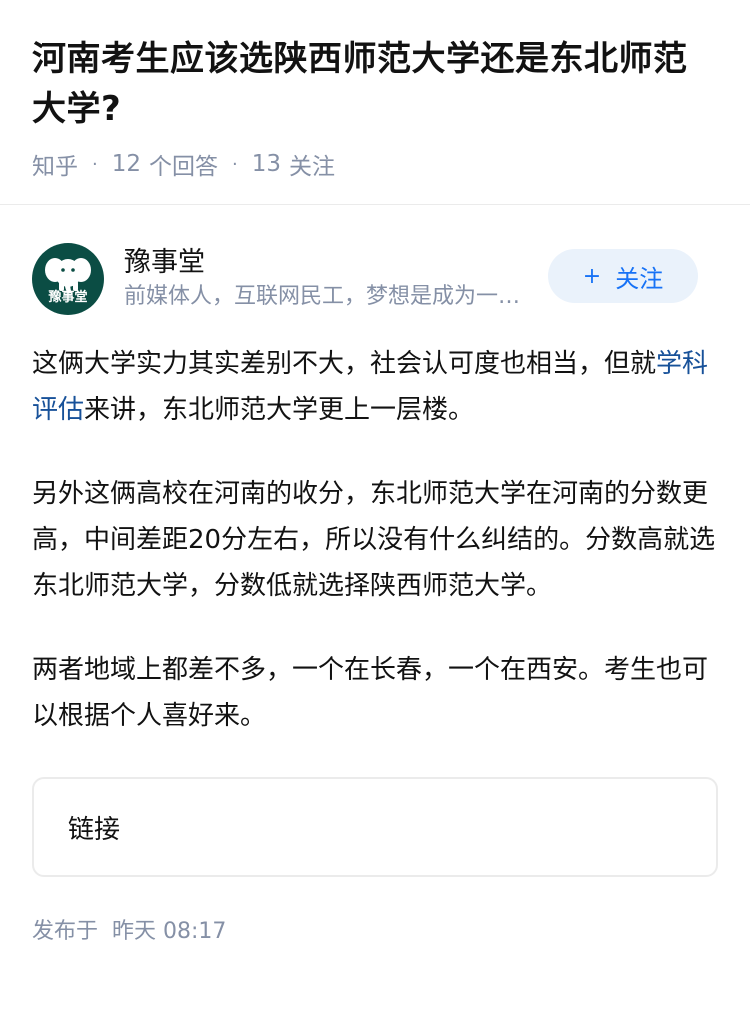 The height and width of the screenshot is (1032, 750). What do you see at coordinates (55, 164) in the screenshot?
I see `source-label: 知乎` at bounding box center [55, 164].